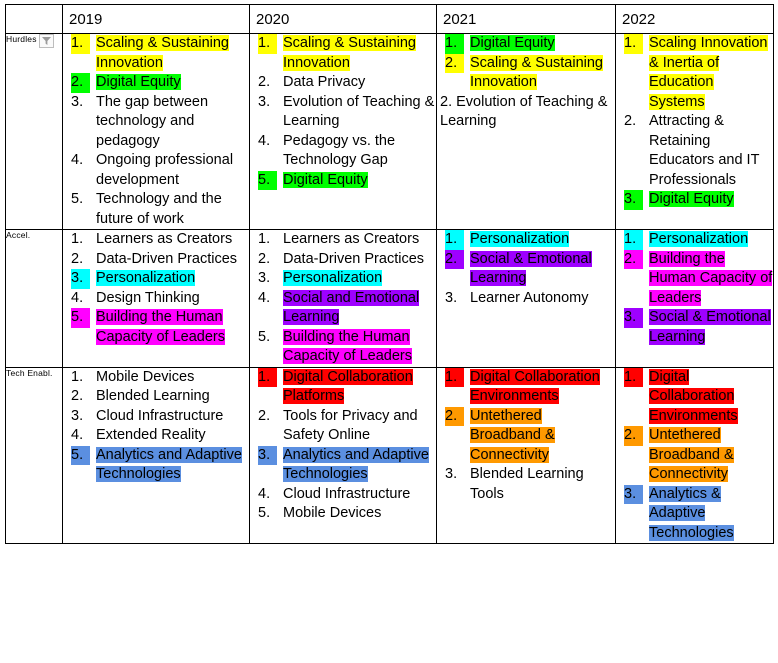 Image resolution: width=778 pixels, height=663 pixels. Describe the element at coordinates (460, 19) in the screenshot. I see `column-header-label: 2021` at that location.